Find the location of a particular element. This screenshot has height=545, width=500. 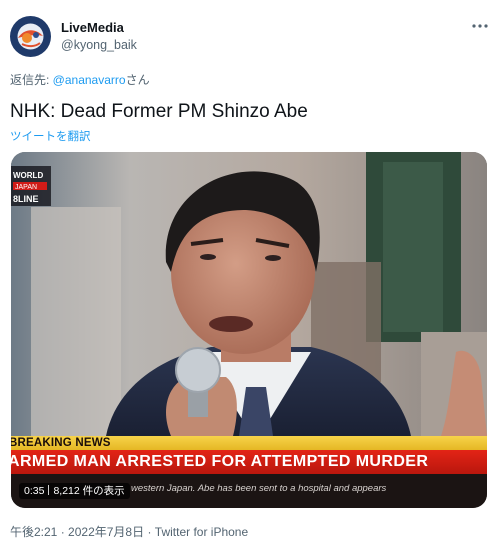

more-horizontal-icon is located at coordinates (480, 26).